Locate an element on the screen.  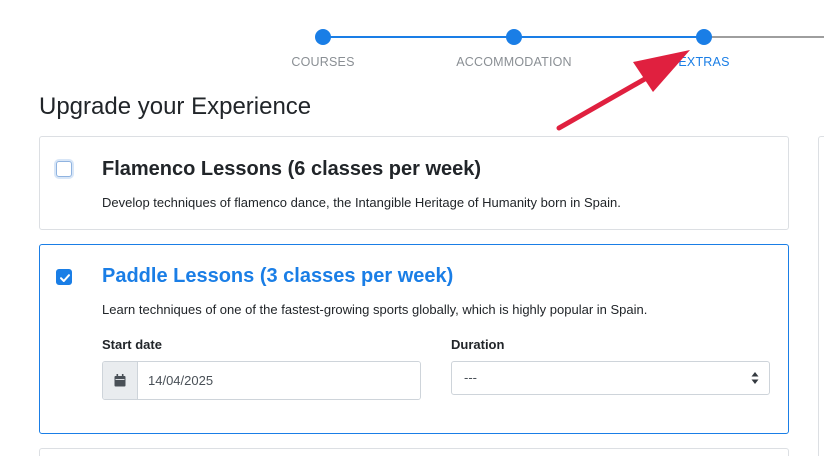
paddle-checkbox is located at coordinates (64, 277).